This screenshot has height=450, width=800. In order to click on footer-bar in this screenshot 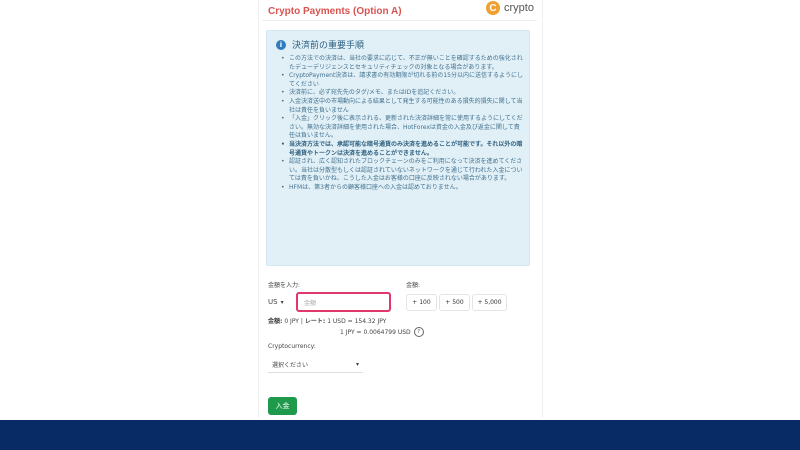, I will do `click(400, 435)`.